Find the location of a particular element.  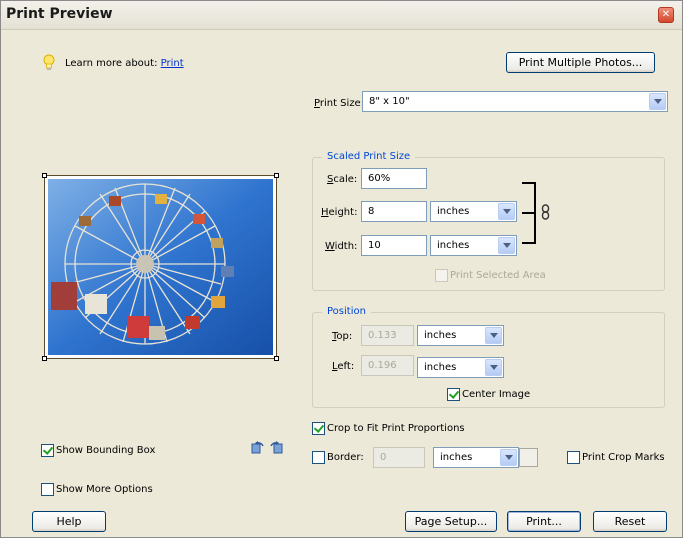

show-bounding-box-label: Show Bounding Box is located at coordinates (106, 450).